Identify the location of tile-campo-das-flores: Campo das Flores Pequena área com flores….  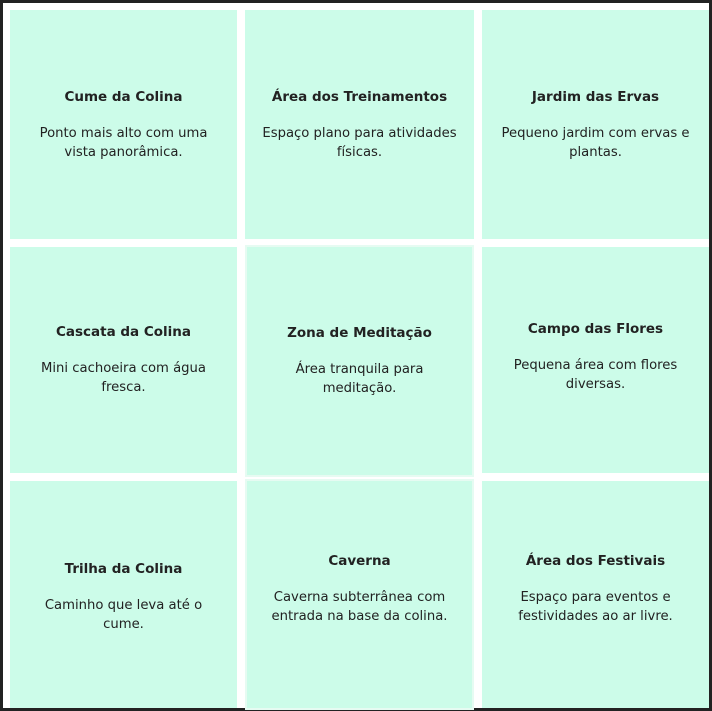
(595, 360).